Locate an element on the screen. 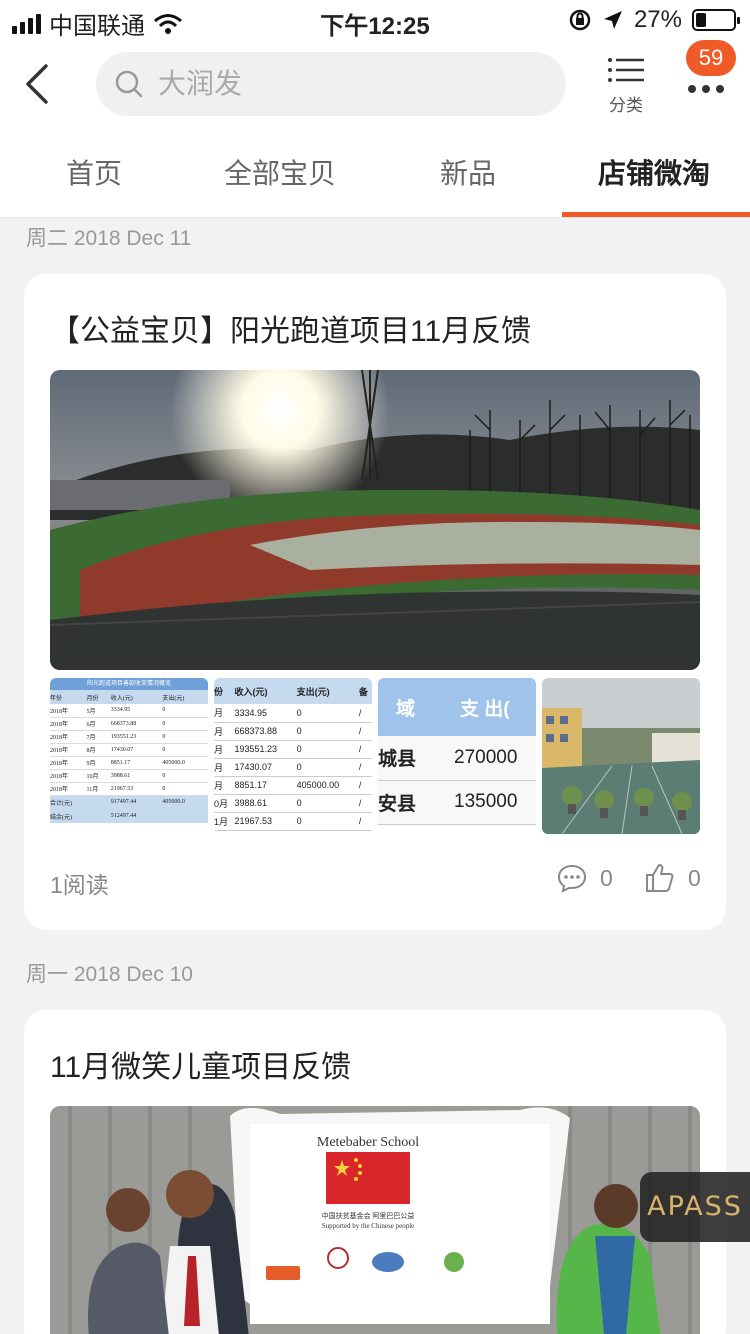 Image resolution: width=750 pixels, height=1334 pixels. like-count: 0 is located at coordinates (694, 877).